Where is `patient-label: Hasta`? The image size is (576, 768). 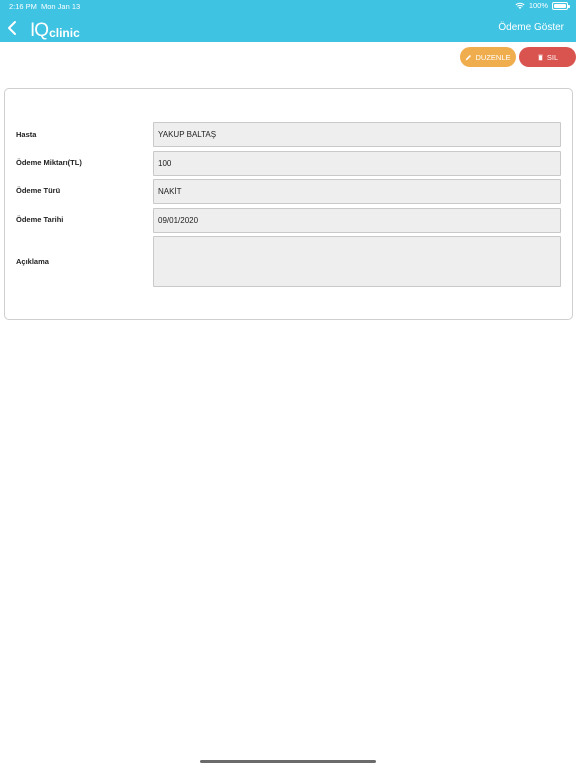 patient-label: Hasta is located at coordinates (26, 134).